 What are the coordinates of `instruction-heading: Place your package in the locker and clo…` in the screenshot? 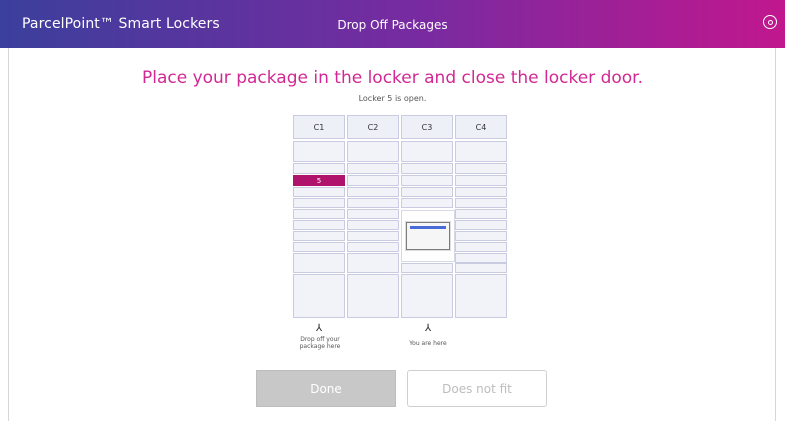 It's located at (392, 78).